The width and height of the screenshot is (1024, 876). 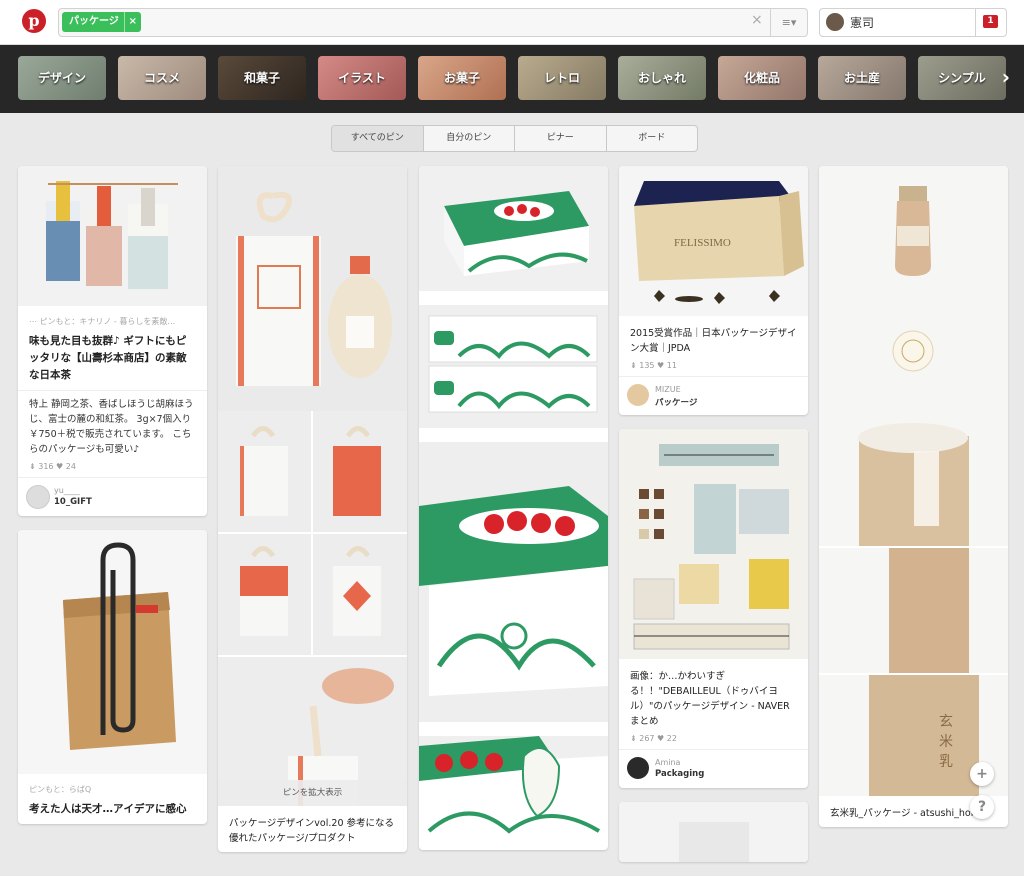 I want to click on notification-badge: 1, so click(x=990, y=21).